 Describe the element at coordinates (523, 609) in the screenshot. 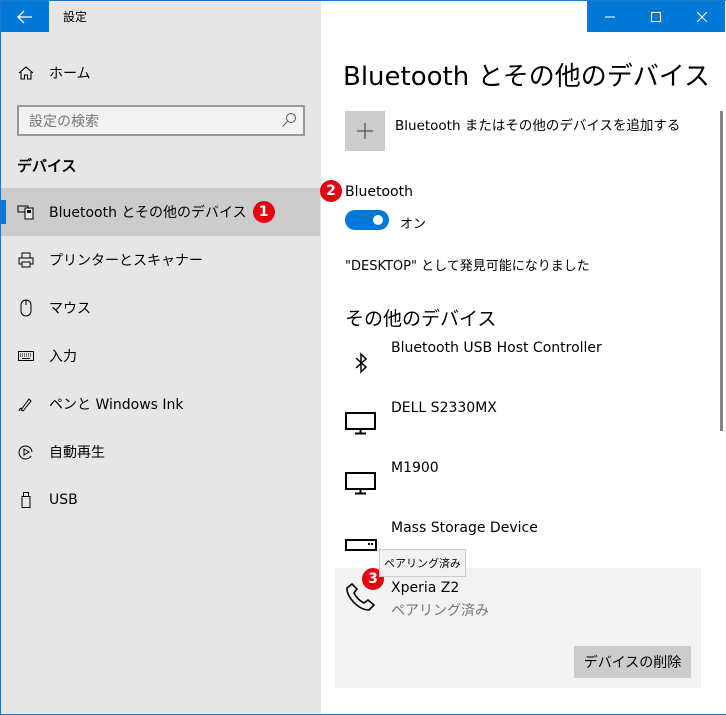

I see `device-item-selected: Xperia Z2 ペアリング済み` at that location.